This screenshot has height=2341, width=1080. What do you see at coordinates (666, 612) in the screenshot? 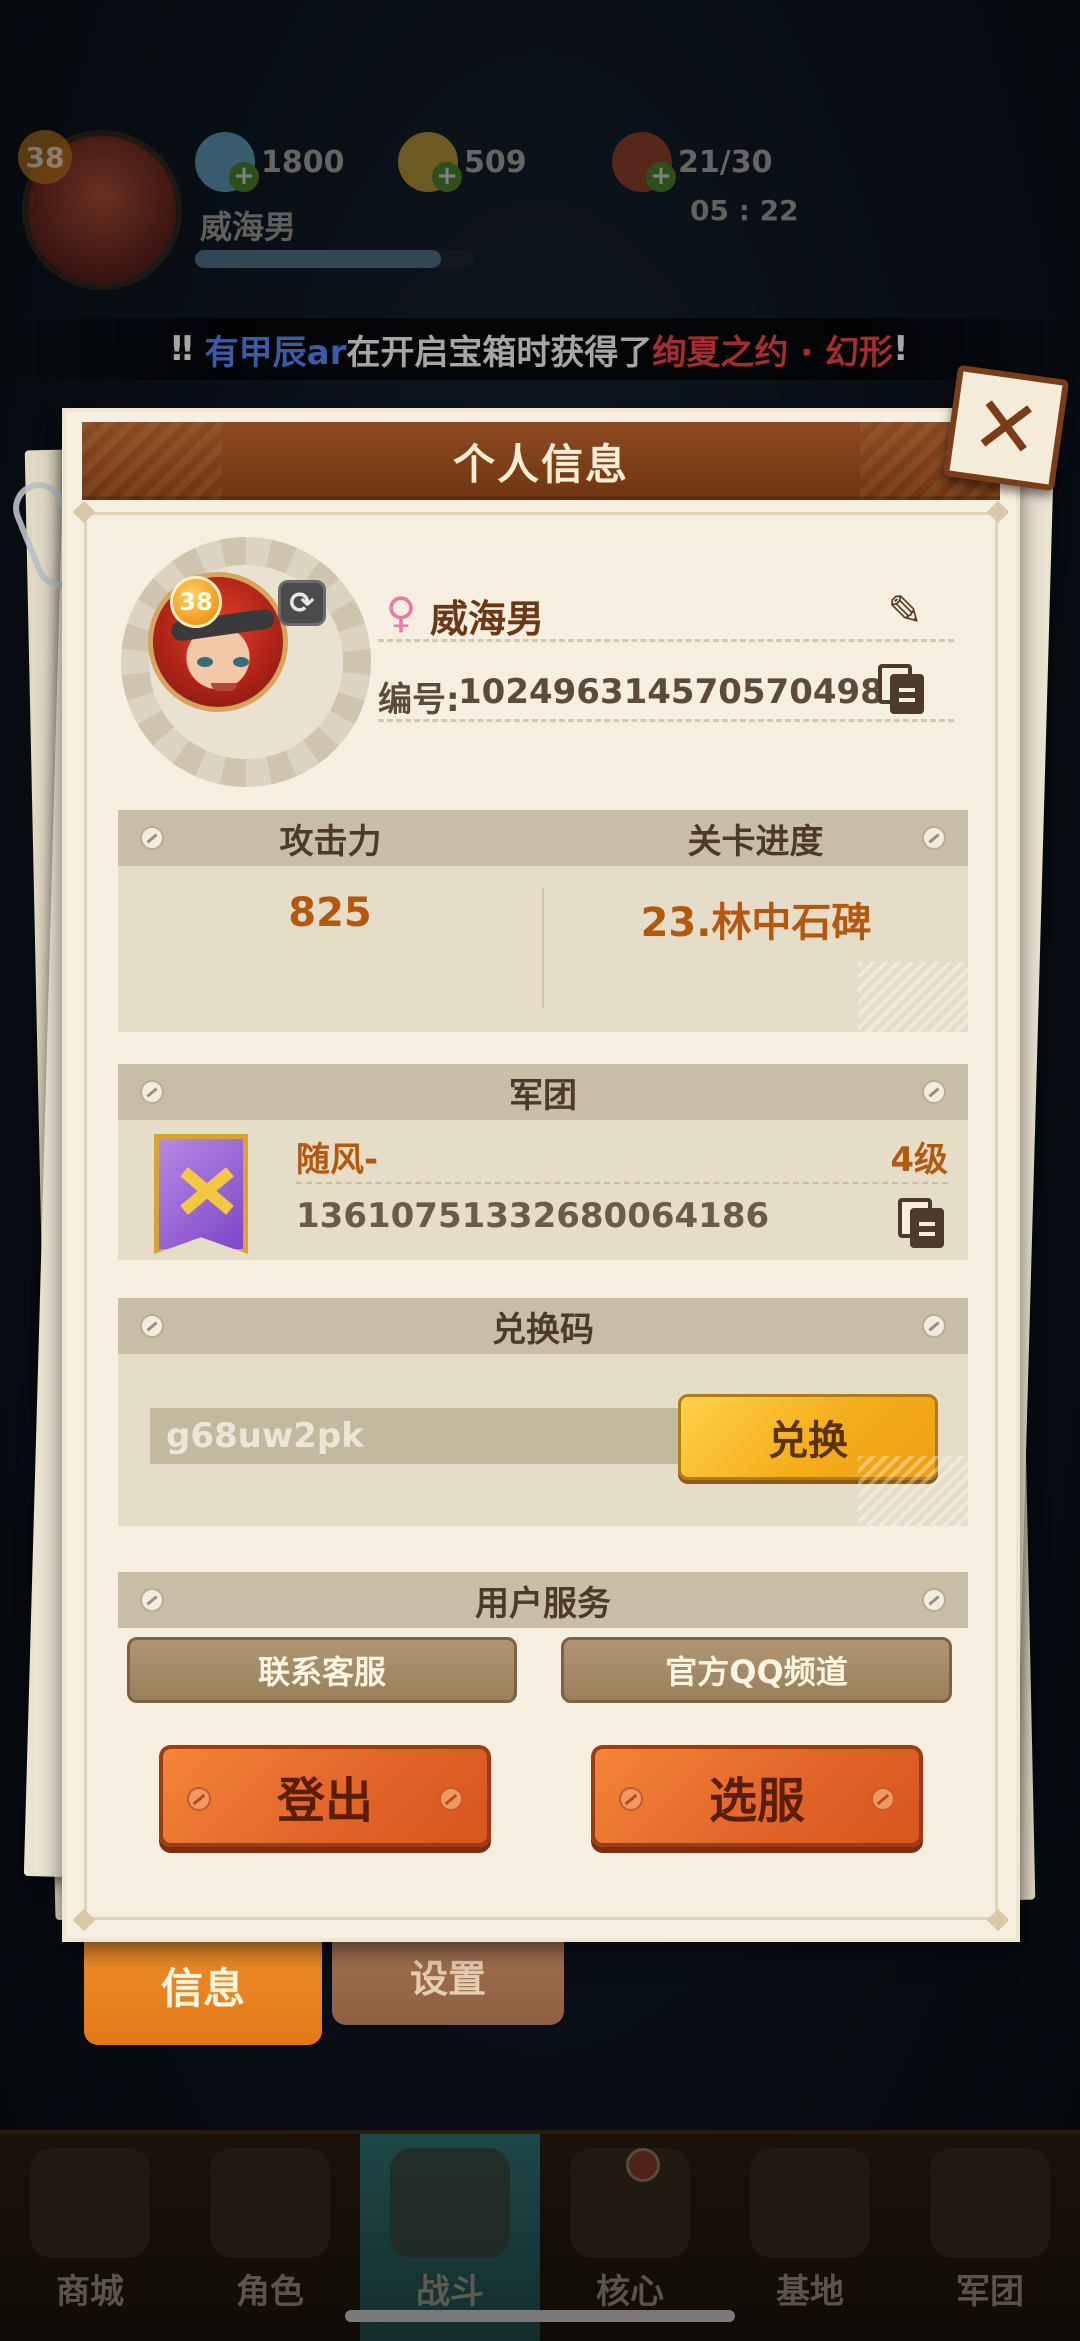
I see `name-row: ♀ 威海男 ✎` at bounding box center [666, 612].